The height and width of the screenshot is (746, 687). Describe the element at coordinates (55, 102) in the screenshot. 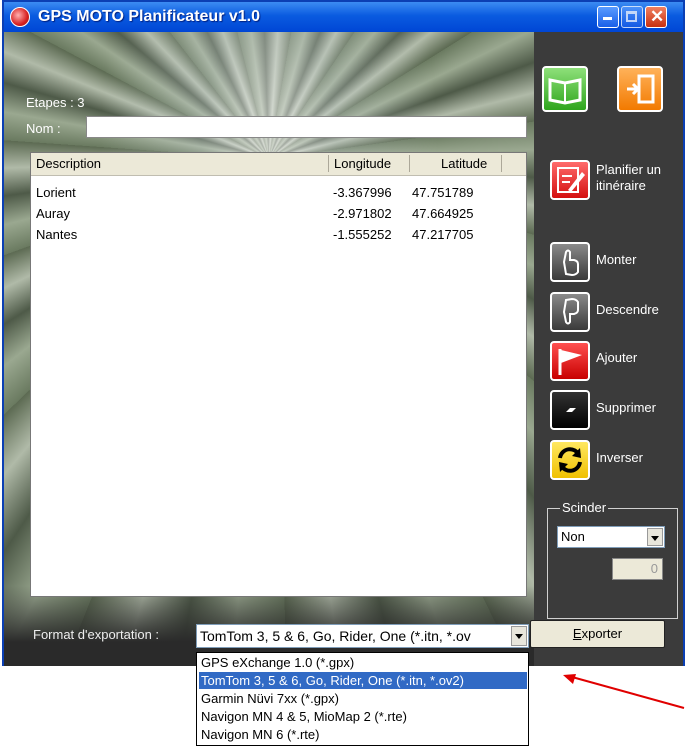

I see `etapes-count: Etapes : 3` at that location.